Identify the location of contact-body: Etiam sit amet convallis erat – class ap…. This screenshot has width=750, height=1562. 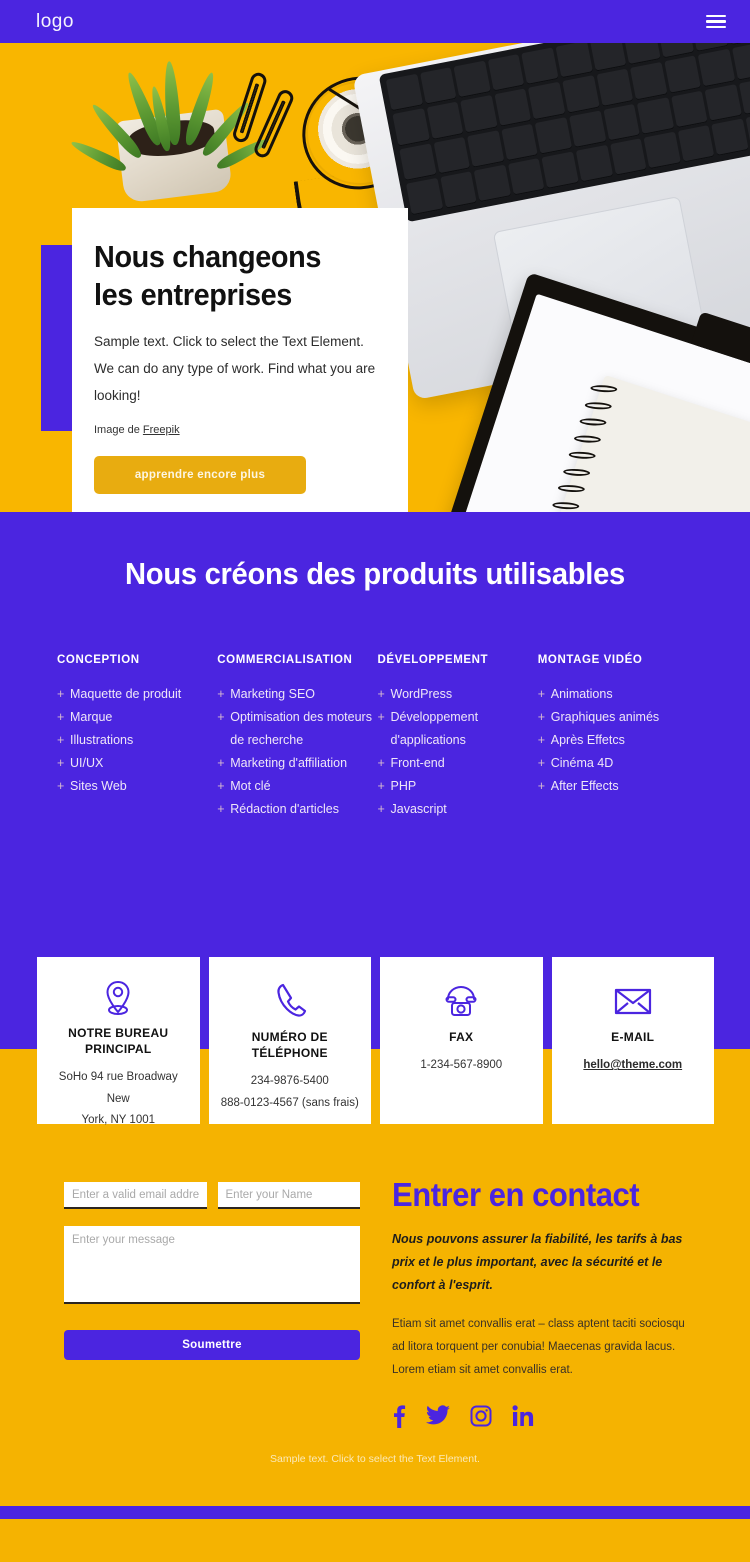
(538, 1347).